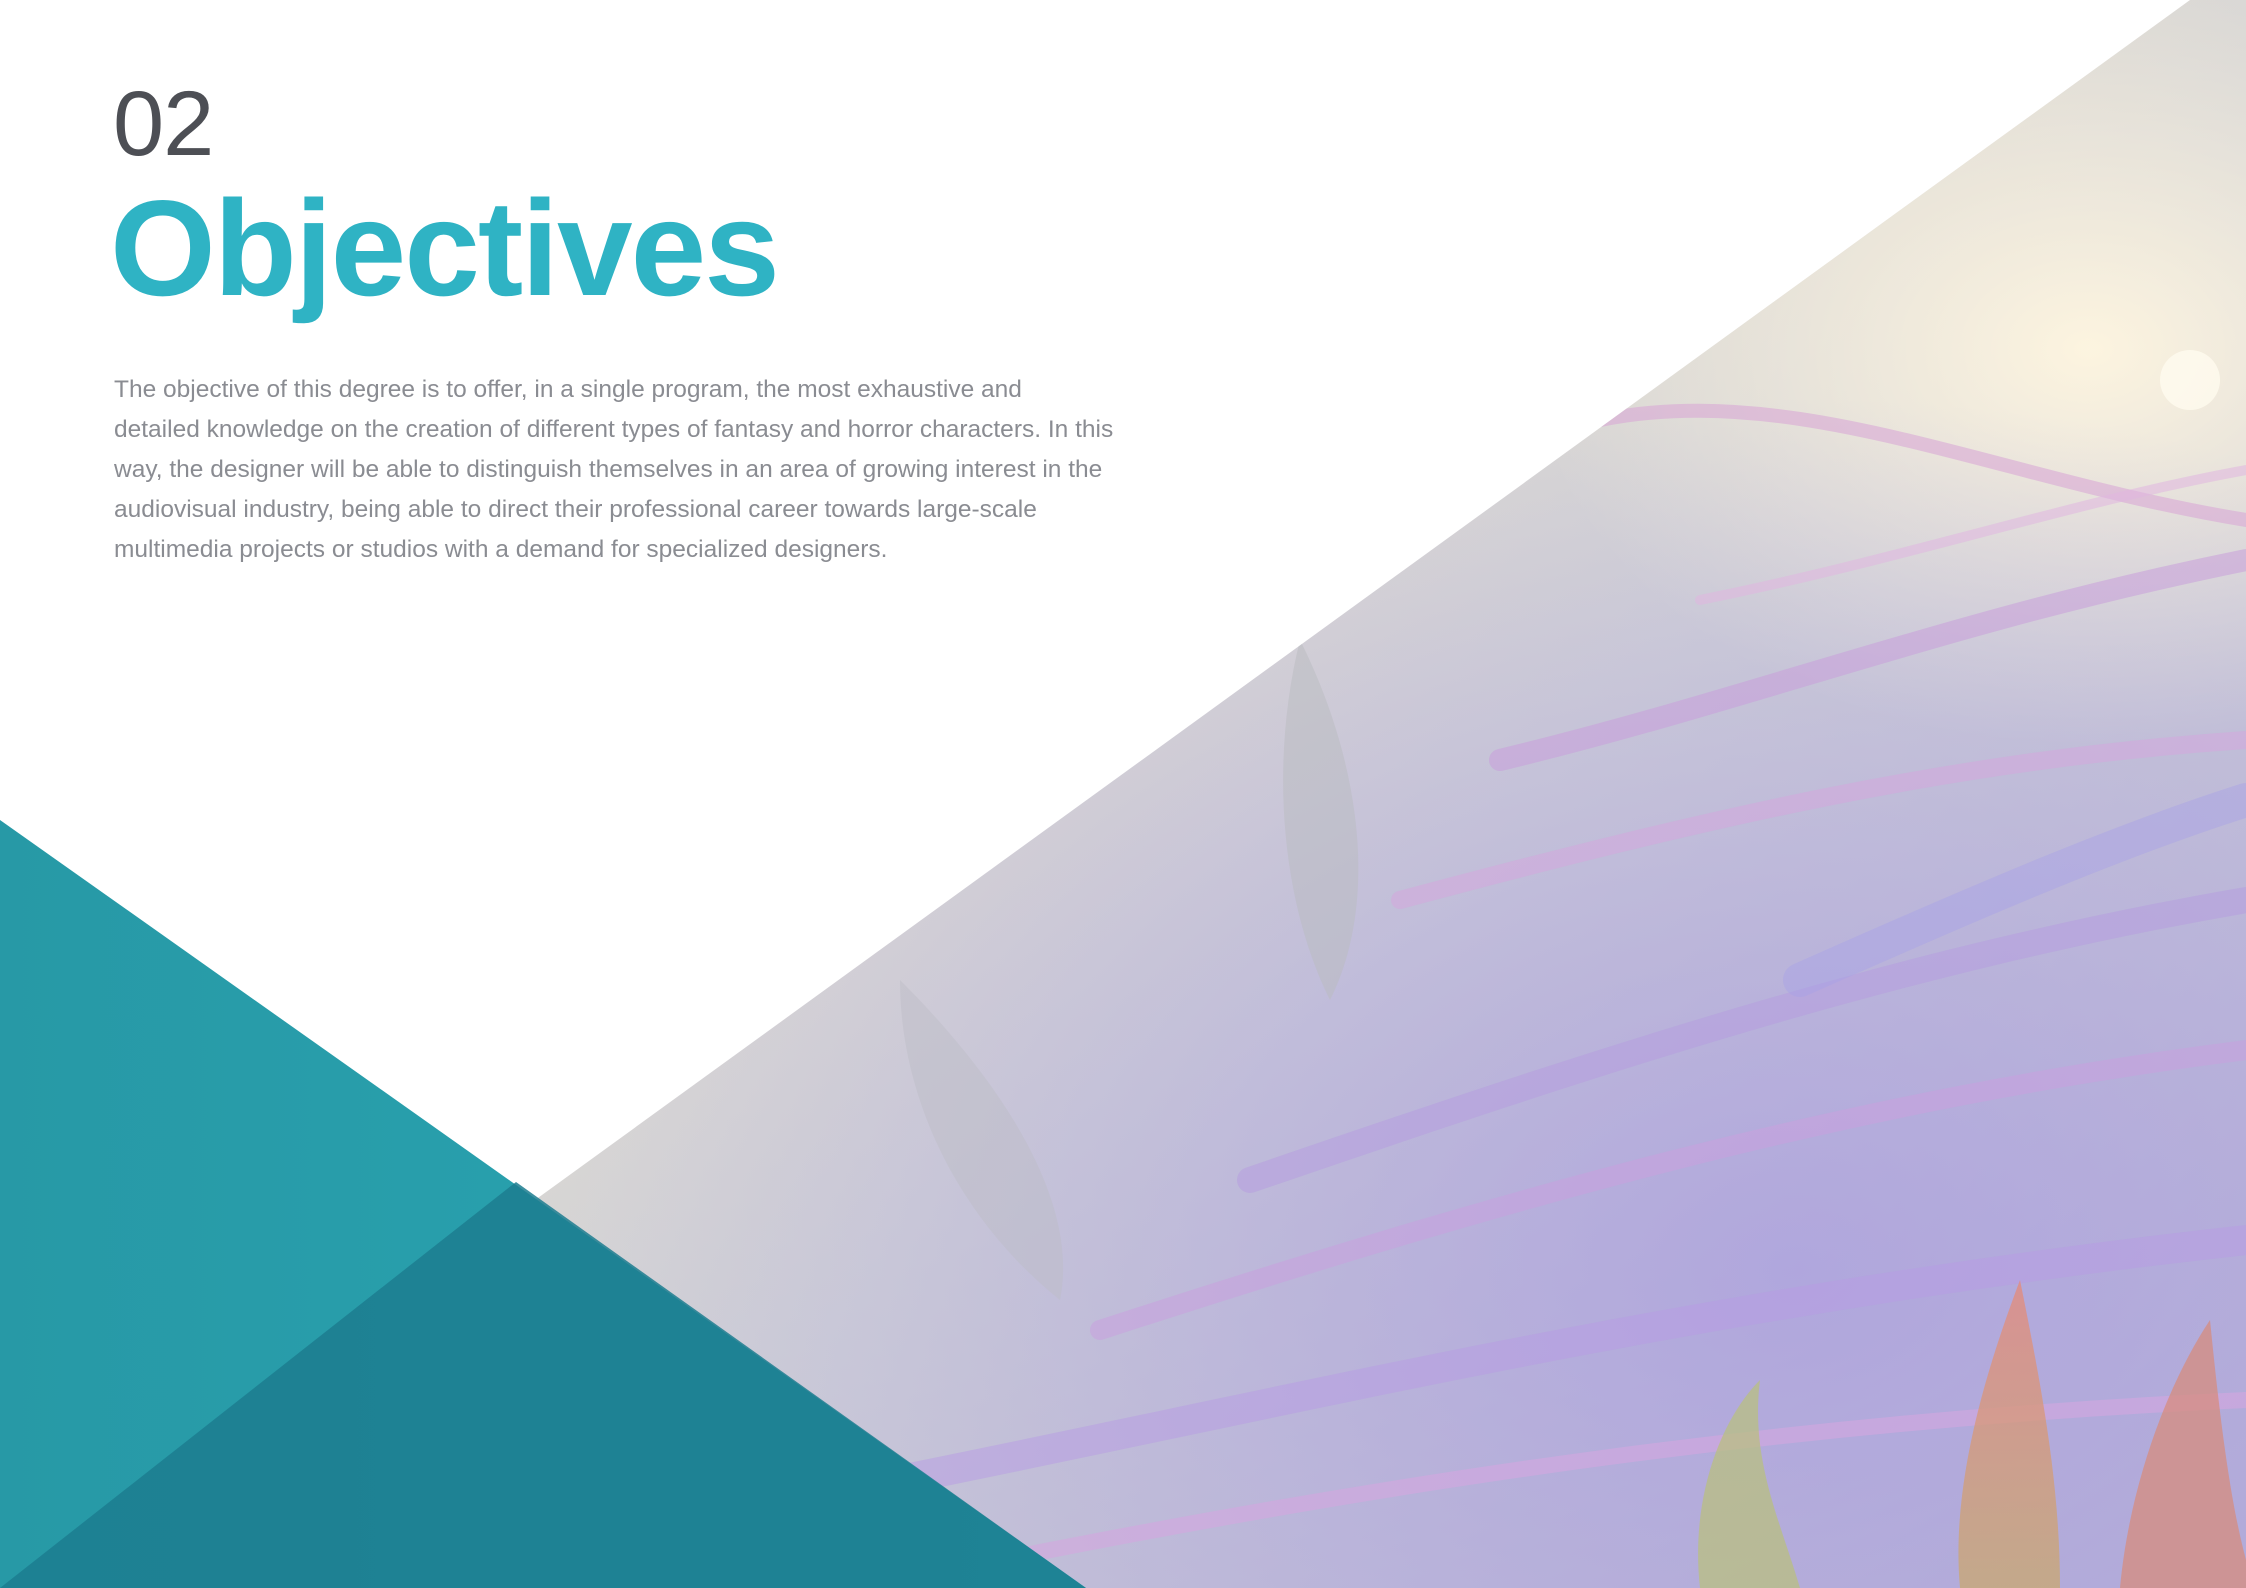 Image resolution: width=2246 pixels, height=1588 pixels. I want to click on section-number: 02, so click(163, 124).